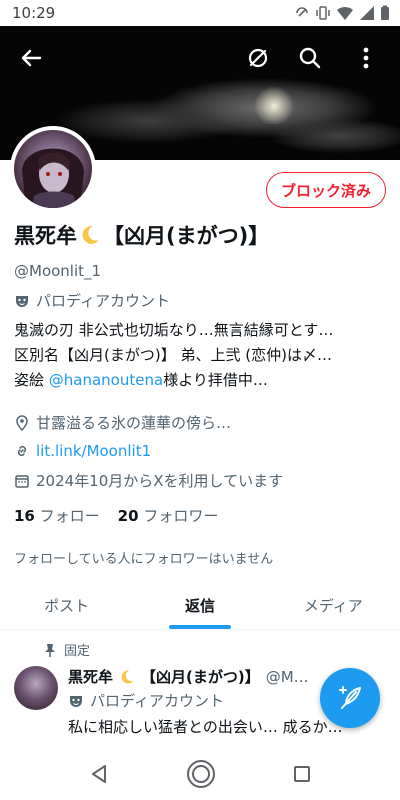 This screenshot has height=800, width=400. I want to click on nav-recents-icon, so click(302, 774).